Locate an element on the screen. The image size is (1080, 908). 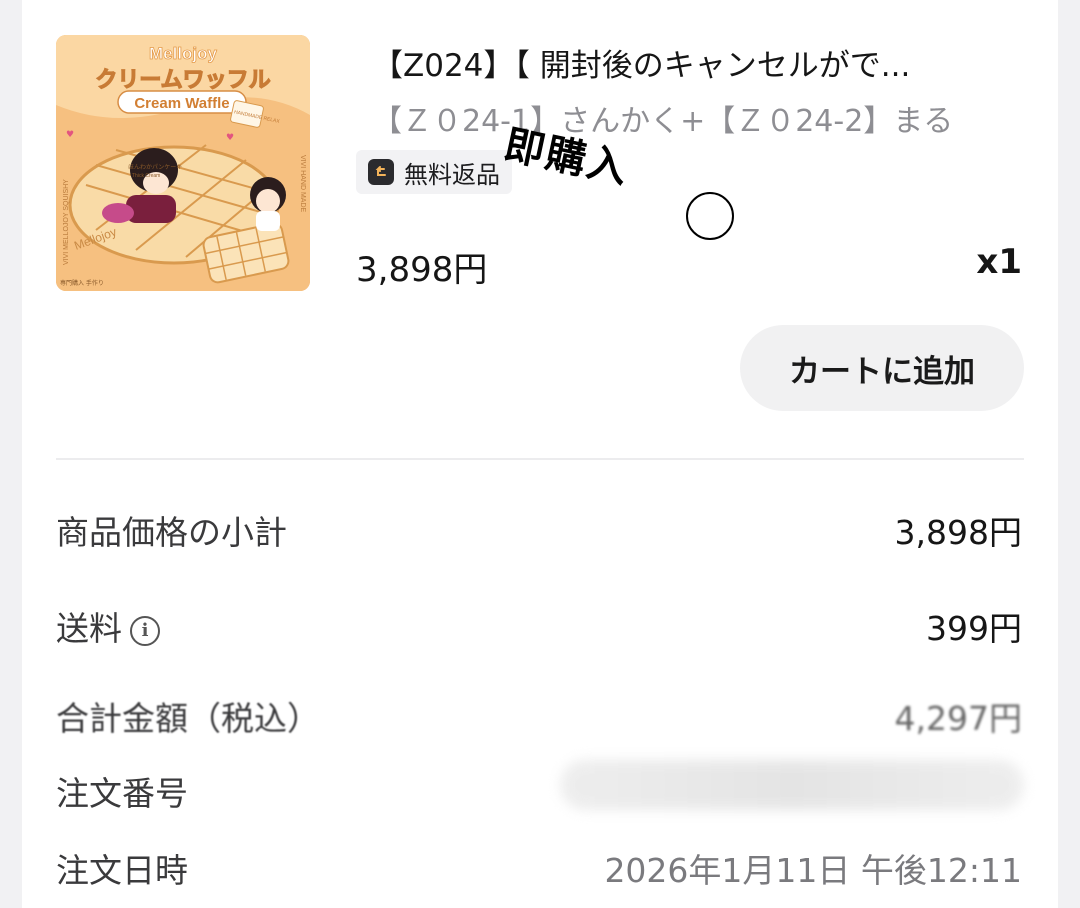
order-number-redacted is located at coordinates (792, 785).